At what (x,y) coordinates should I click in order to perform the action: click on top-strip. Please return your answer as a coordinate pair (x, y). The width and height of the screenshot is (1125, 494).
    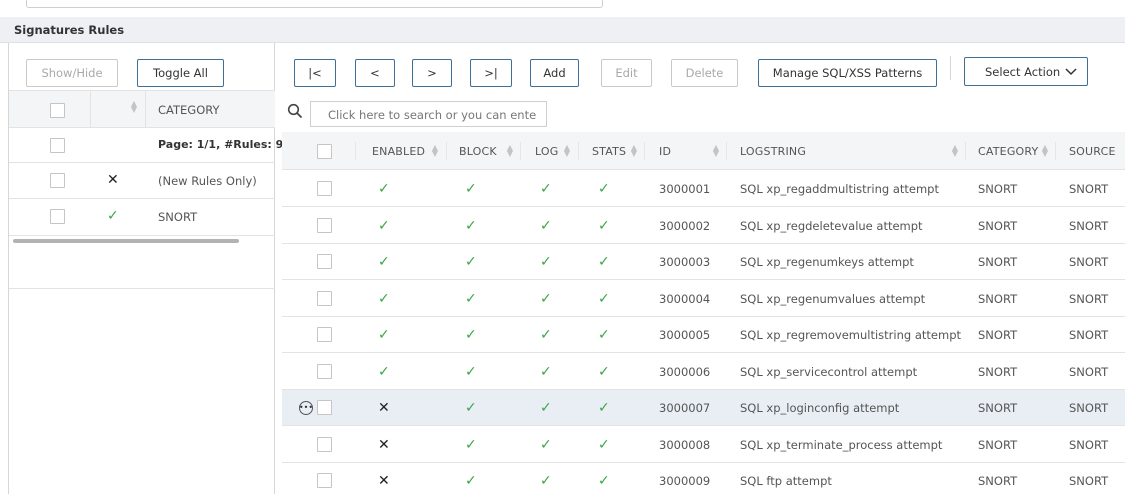
    Looking at the image, I should click on (562, 7).